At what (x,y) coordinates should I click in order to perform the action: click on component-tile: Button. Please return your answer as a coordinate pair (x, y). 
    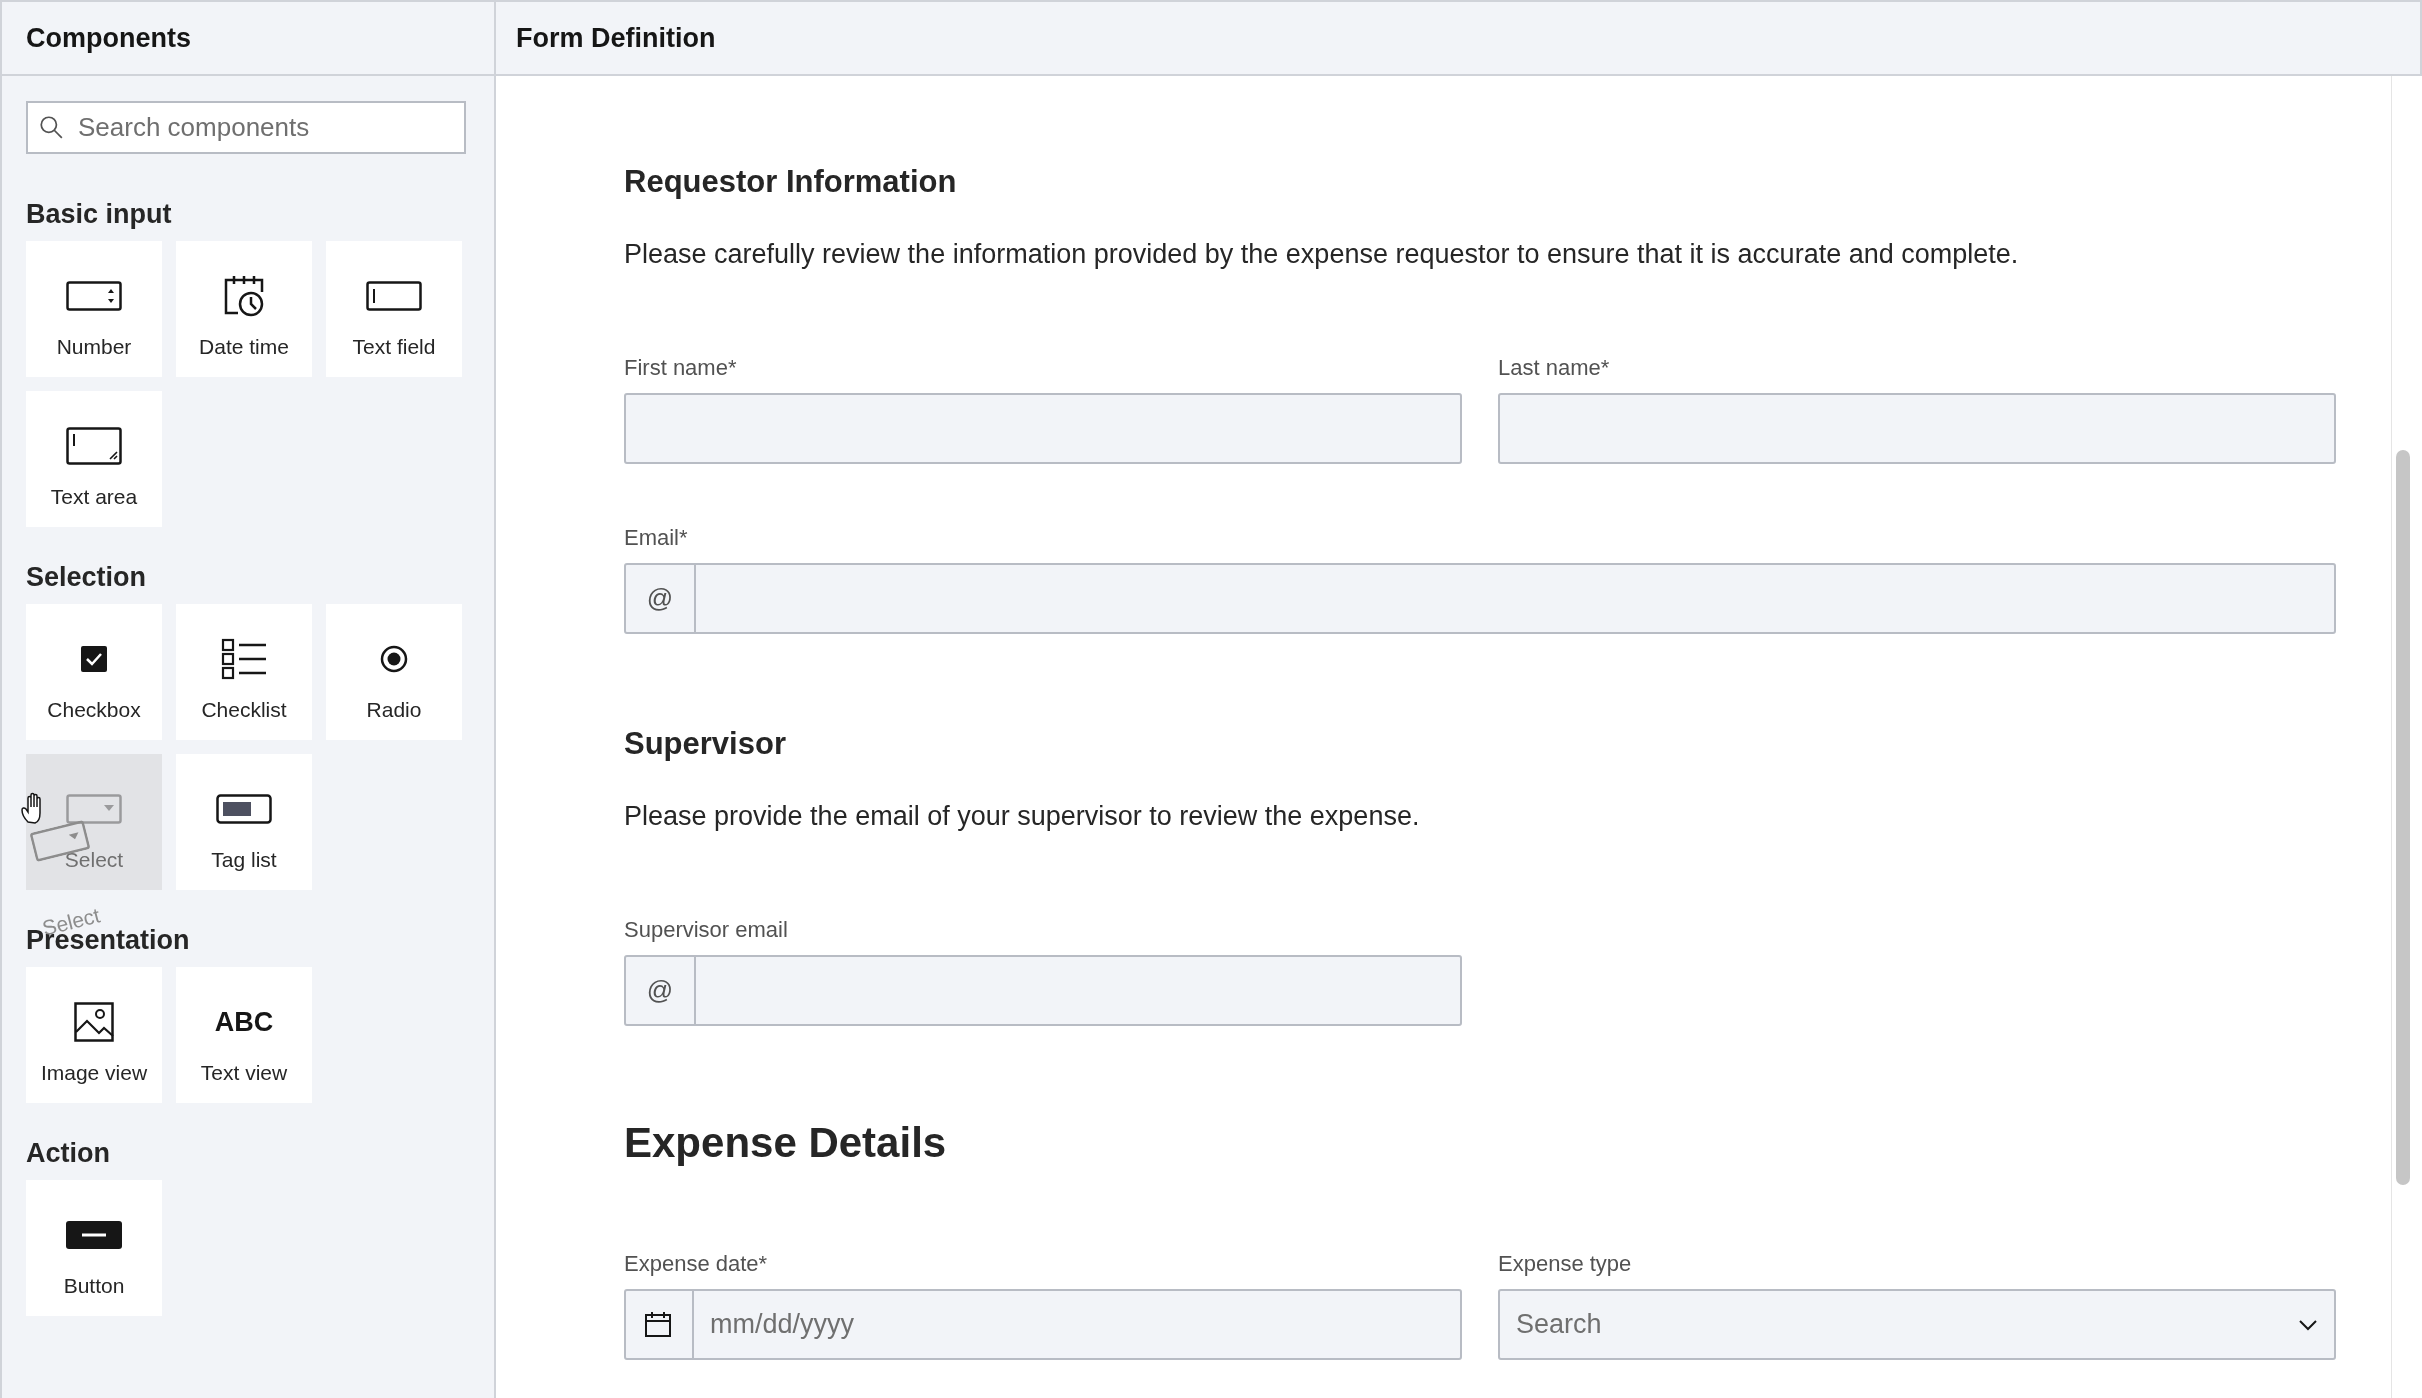
    Looking at the image, I should click on (94, 1248).